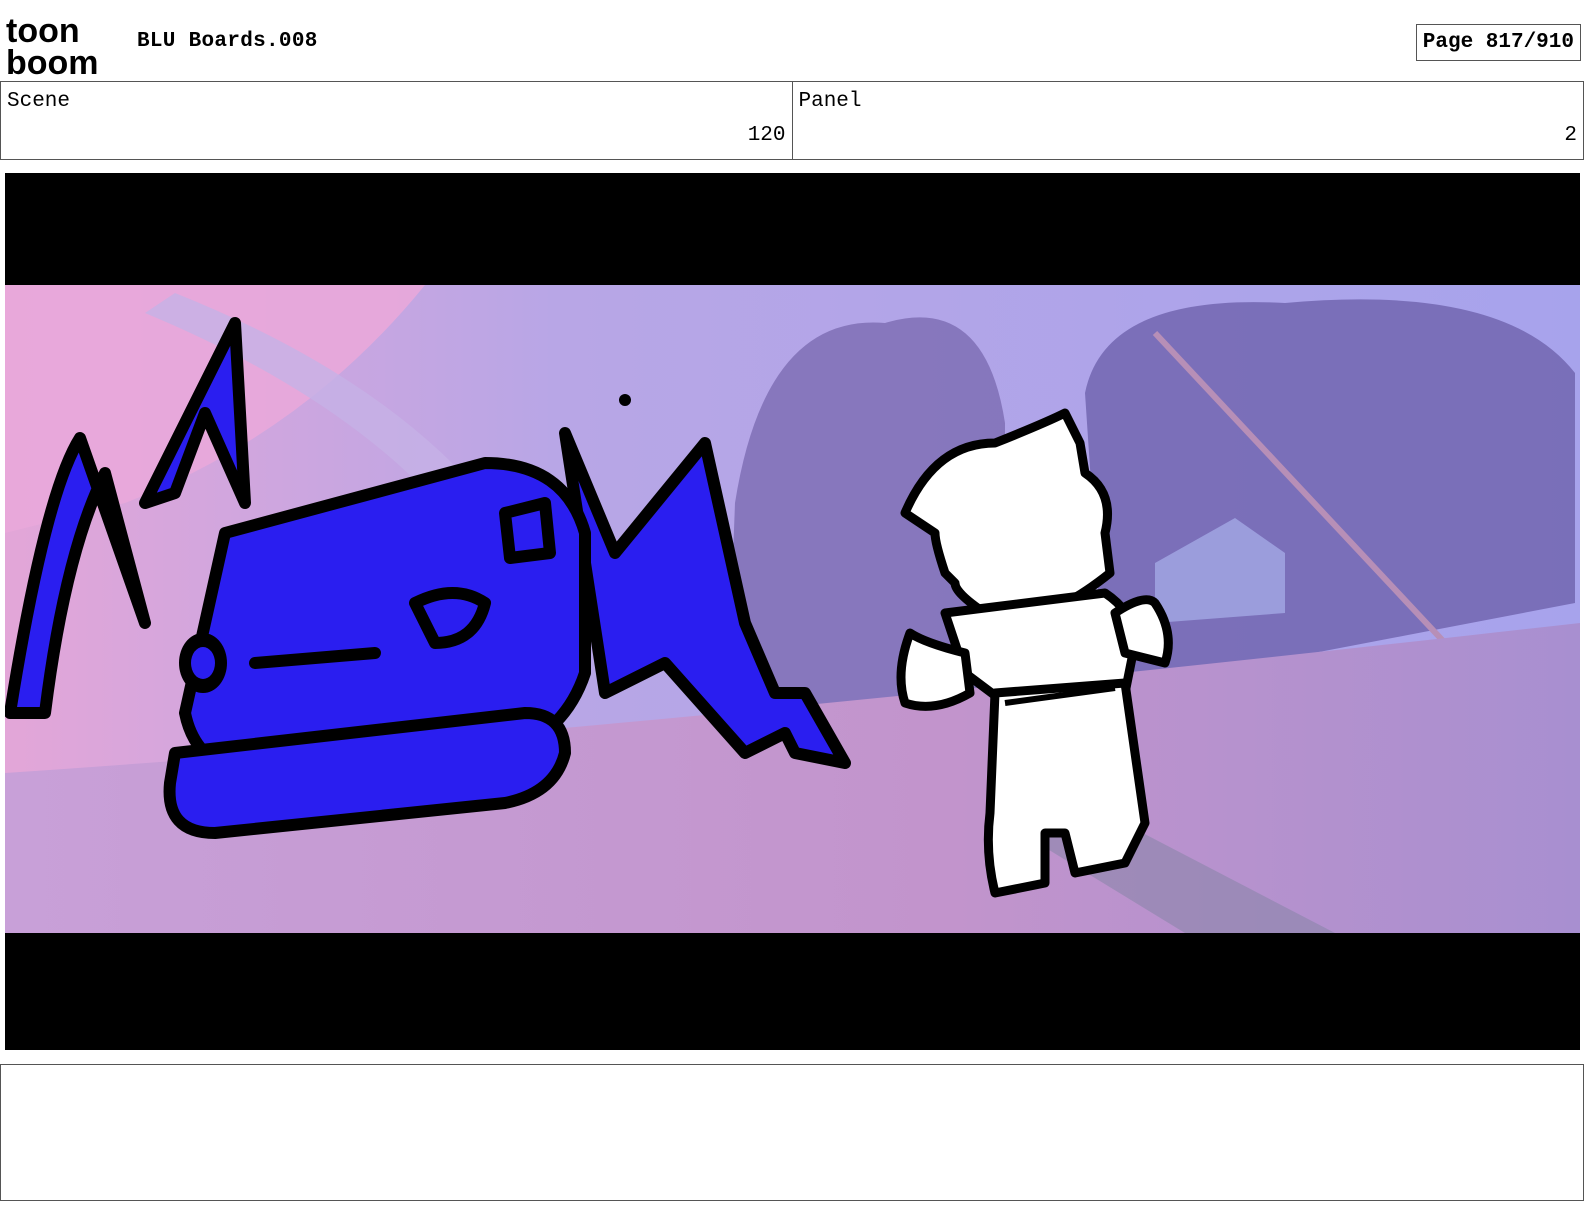 This screenshot has width=1584, height=1224. Describe the element at coordinates (792, 41) in the screenshot. I see `header: toon boom BLU Boards.008 Page 817/910` at that location.